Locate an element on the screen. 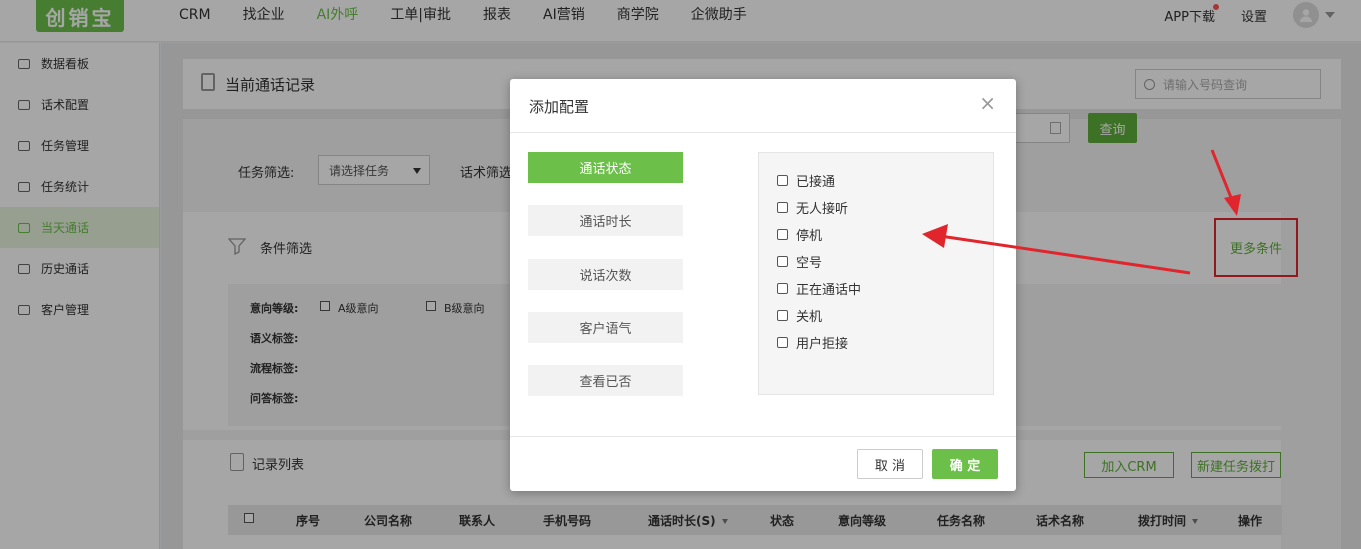 The height and width of the screenshot is (549, 1361). confirm-button: 确 定 is located at coordinates (965, 464).